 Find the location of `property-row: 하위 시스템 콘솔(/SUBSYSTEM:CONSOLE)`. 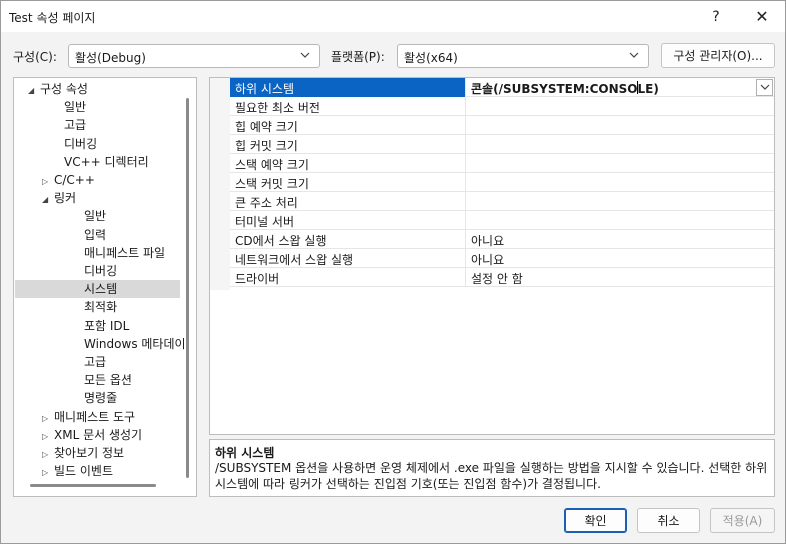

property-row: 하위 시스템 콘솔(/SUBSYSTEM:CONSOLE) is located at coordinates (502, 87).